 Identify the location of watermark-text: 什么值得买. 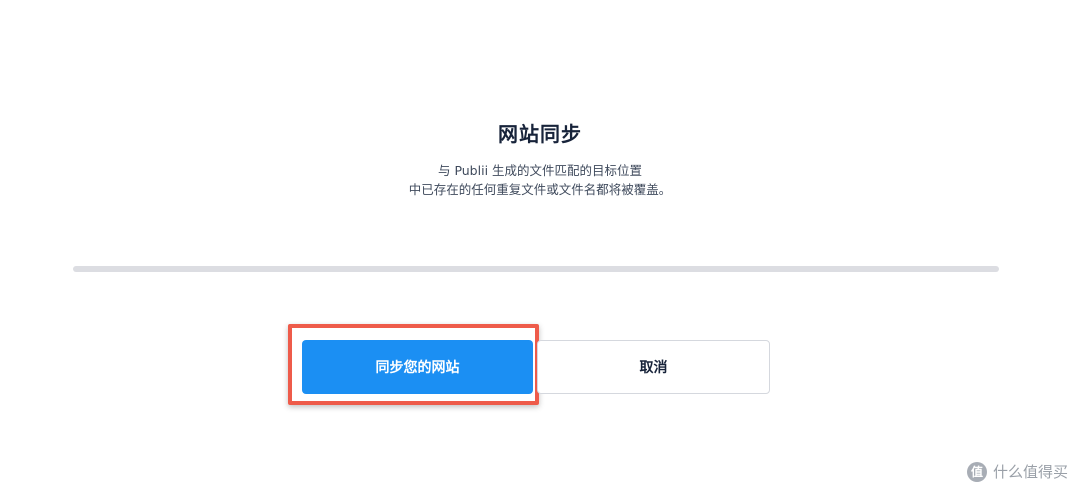
(1030, 472).